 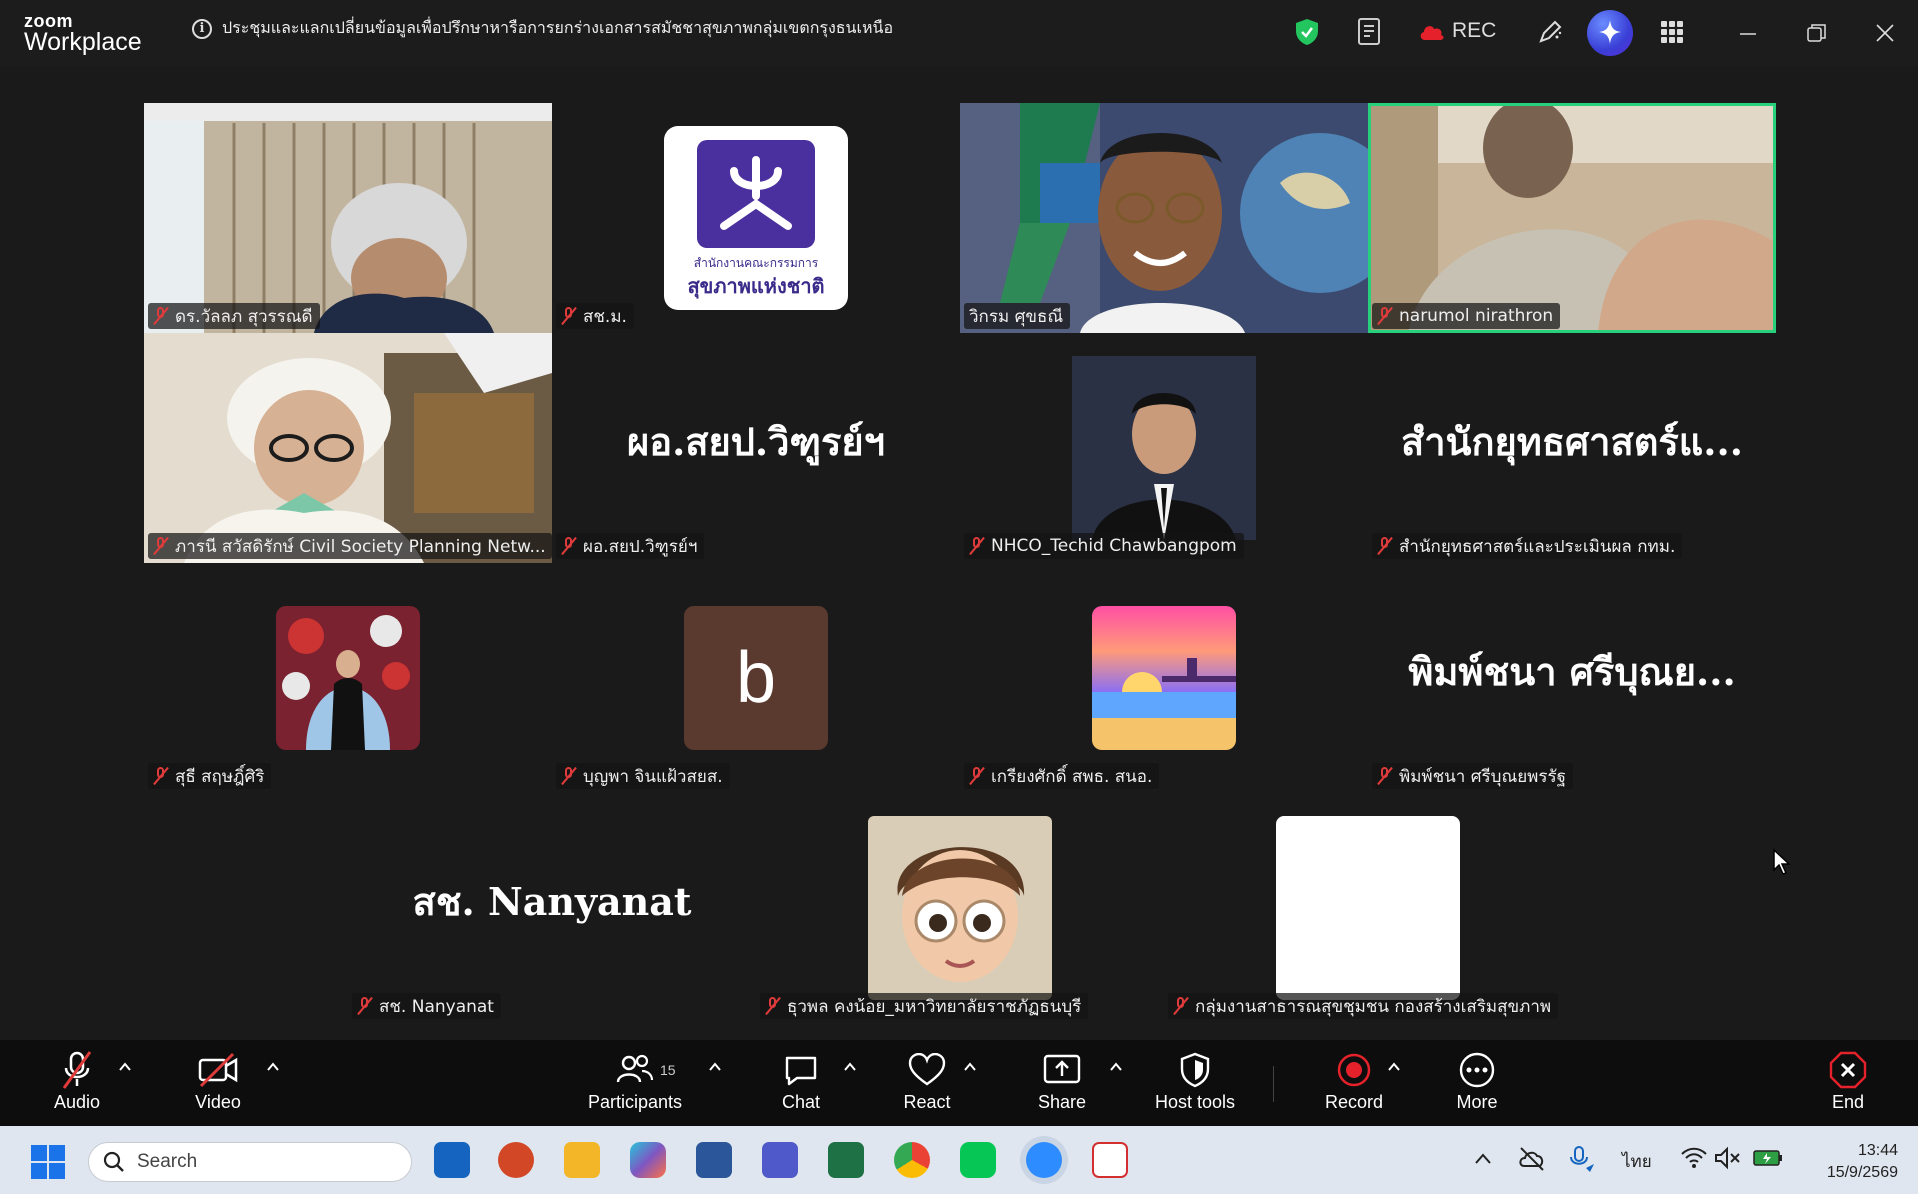 What do you see at coordinates (1044, 1160) in the screenshot?
I see `zoom-app-icon` at bounding box center [1044, 1160].